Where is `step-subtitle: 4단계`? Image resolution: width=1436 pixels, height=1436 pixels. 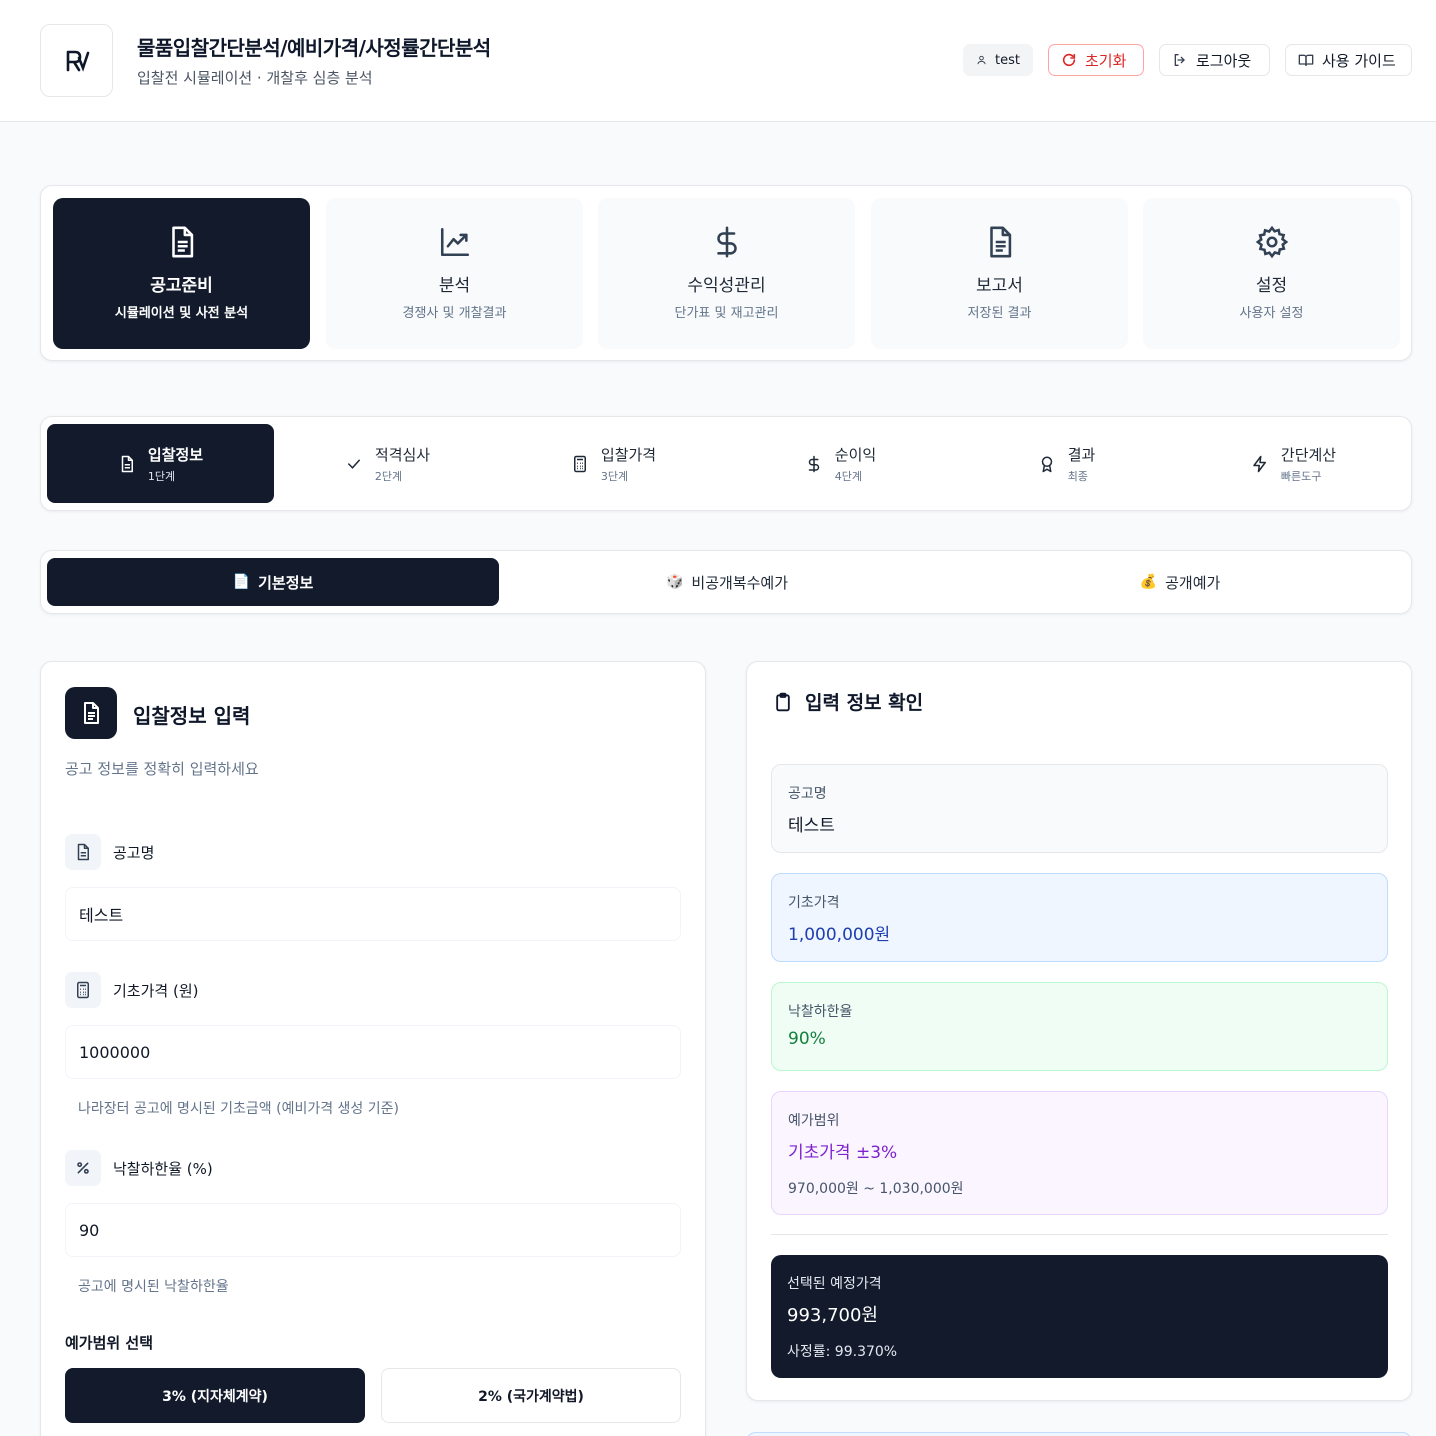 step-subtitle: 4단계 is located at coordinates (848, 476).